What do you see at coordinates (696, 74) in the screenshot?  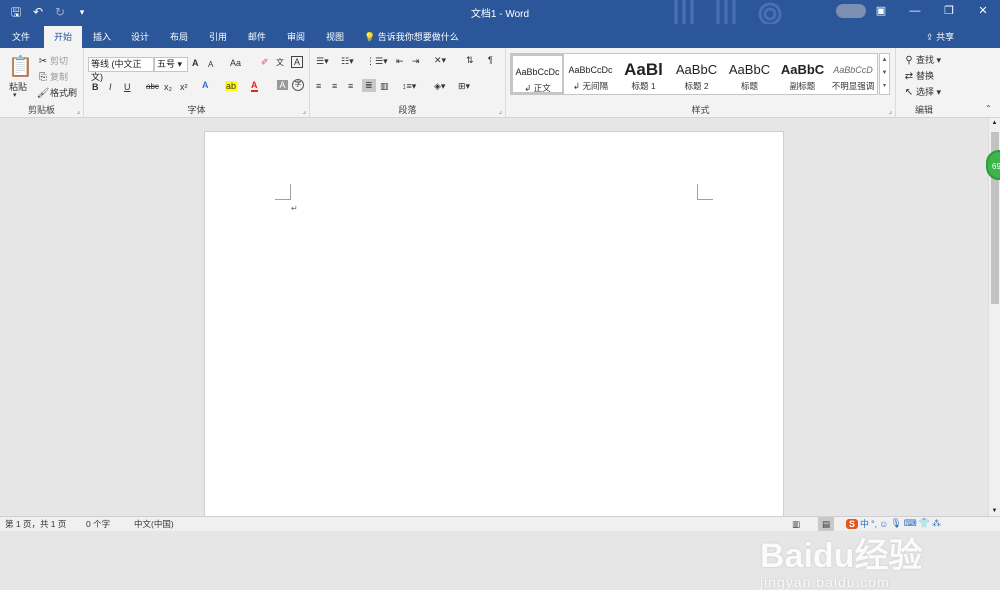 I see `style-heading-2: AaBbC 标题 2` at bounding box center [696, 74].